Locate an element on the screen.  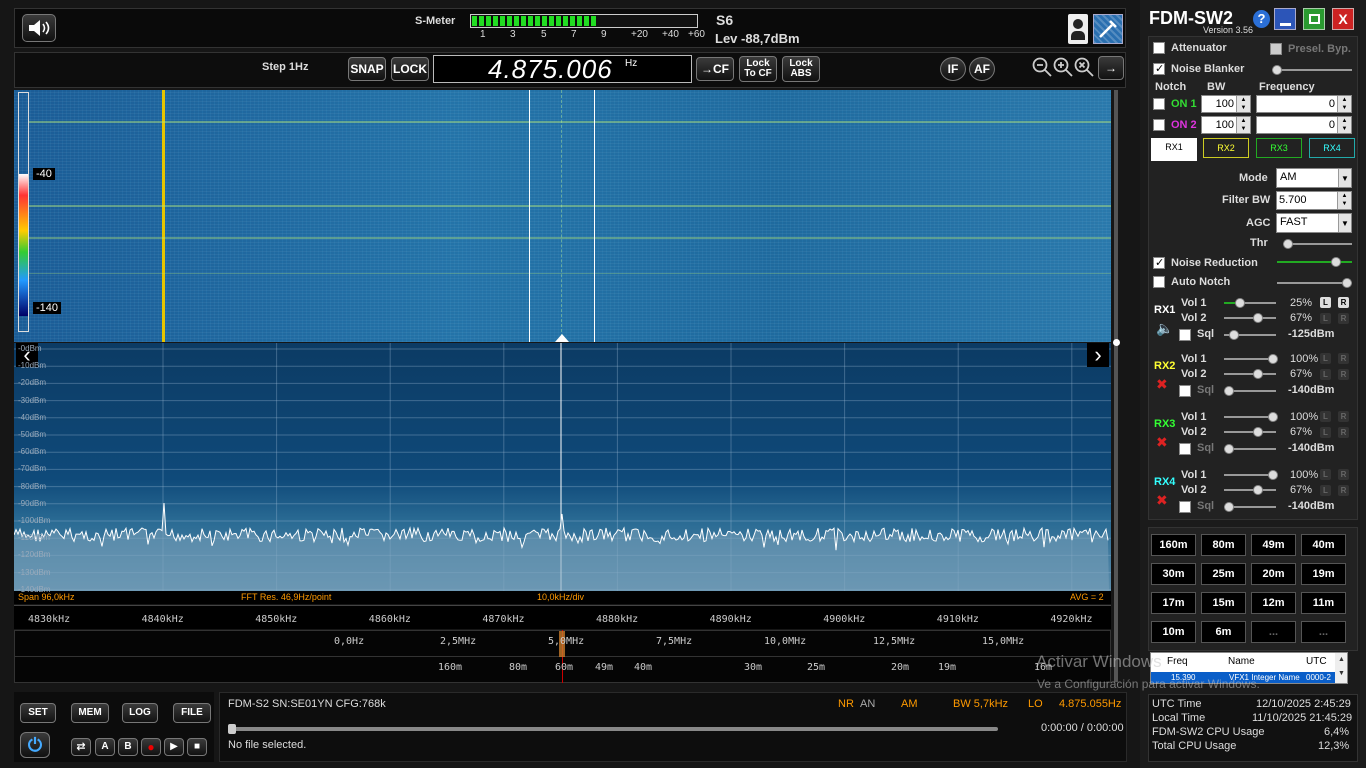
play-button: ▶ is located at coordinates (174, 747).